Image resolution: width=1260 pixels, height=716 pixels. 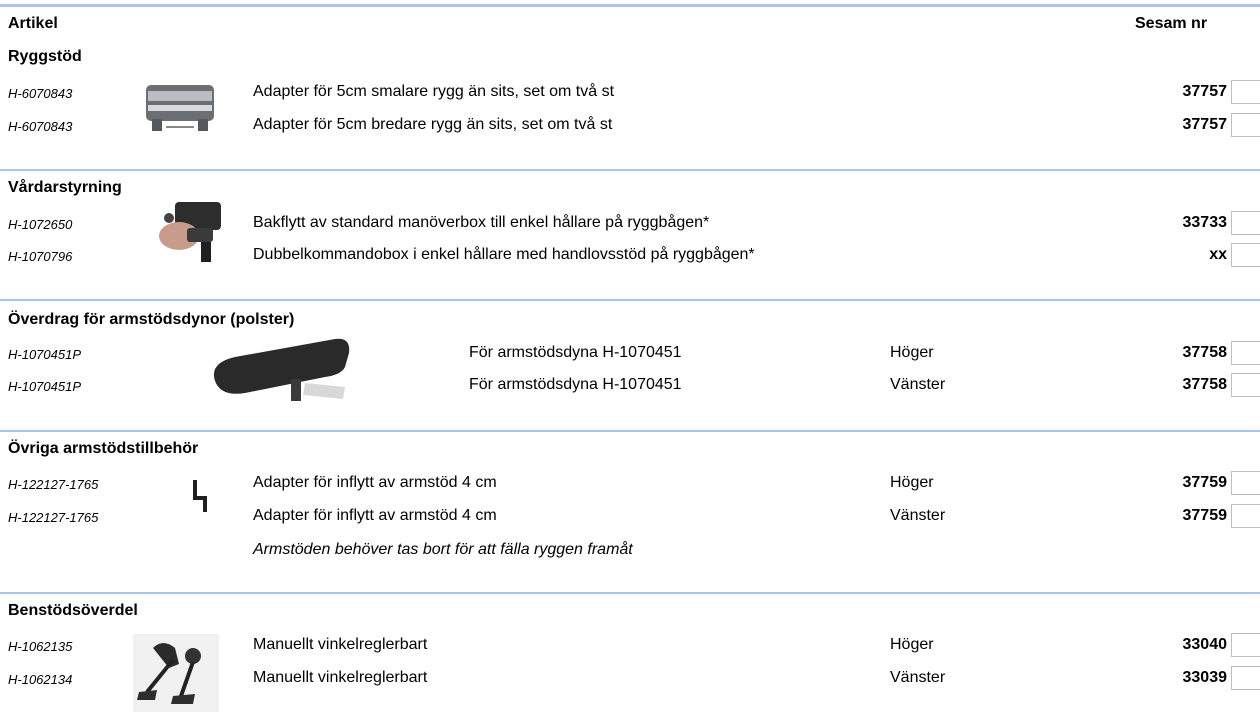 I want to click on section-title: Benstödsöverdel, so click(x=73, y=610).